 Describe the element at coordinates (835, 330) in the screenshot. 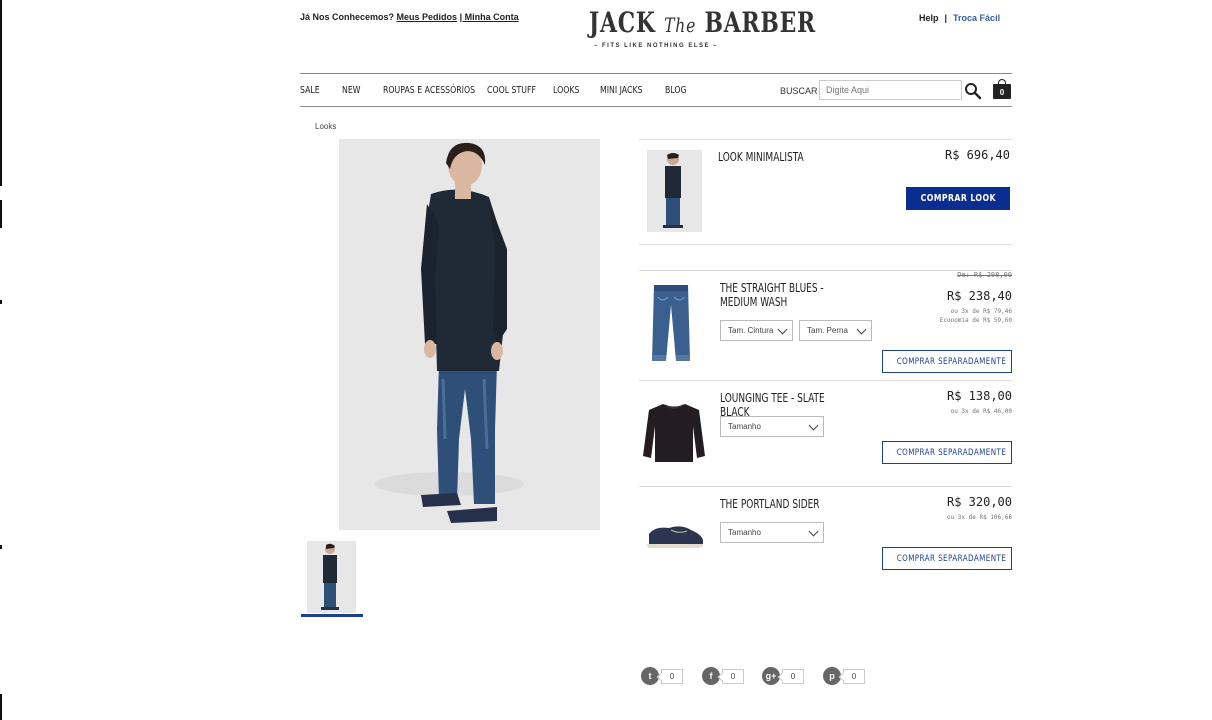

I see `leg-size-select: Tam. Perna` at that location.